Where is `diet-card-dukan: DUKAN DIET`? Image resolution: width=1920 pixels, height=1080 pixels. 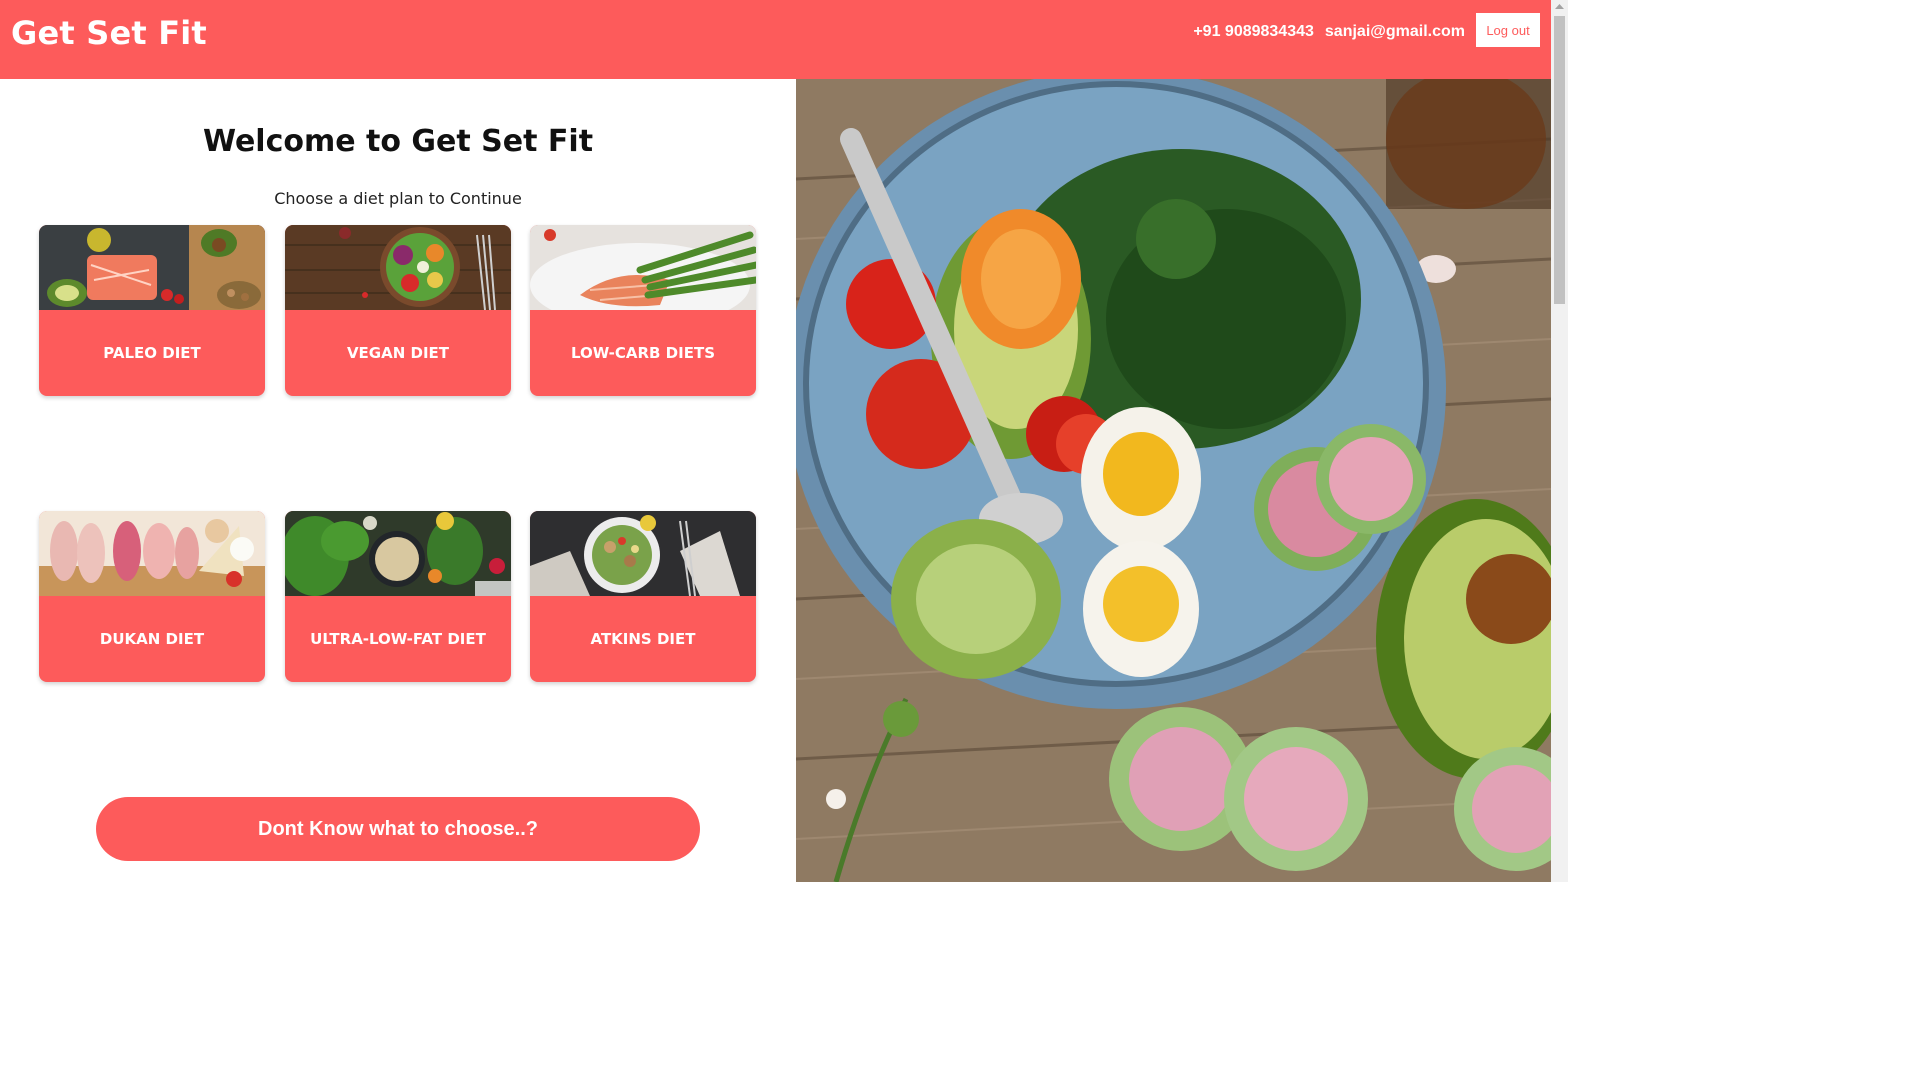
diet-card-dukan: DUKAN DIET is located at coordinates (152, 596).